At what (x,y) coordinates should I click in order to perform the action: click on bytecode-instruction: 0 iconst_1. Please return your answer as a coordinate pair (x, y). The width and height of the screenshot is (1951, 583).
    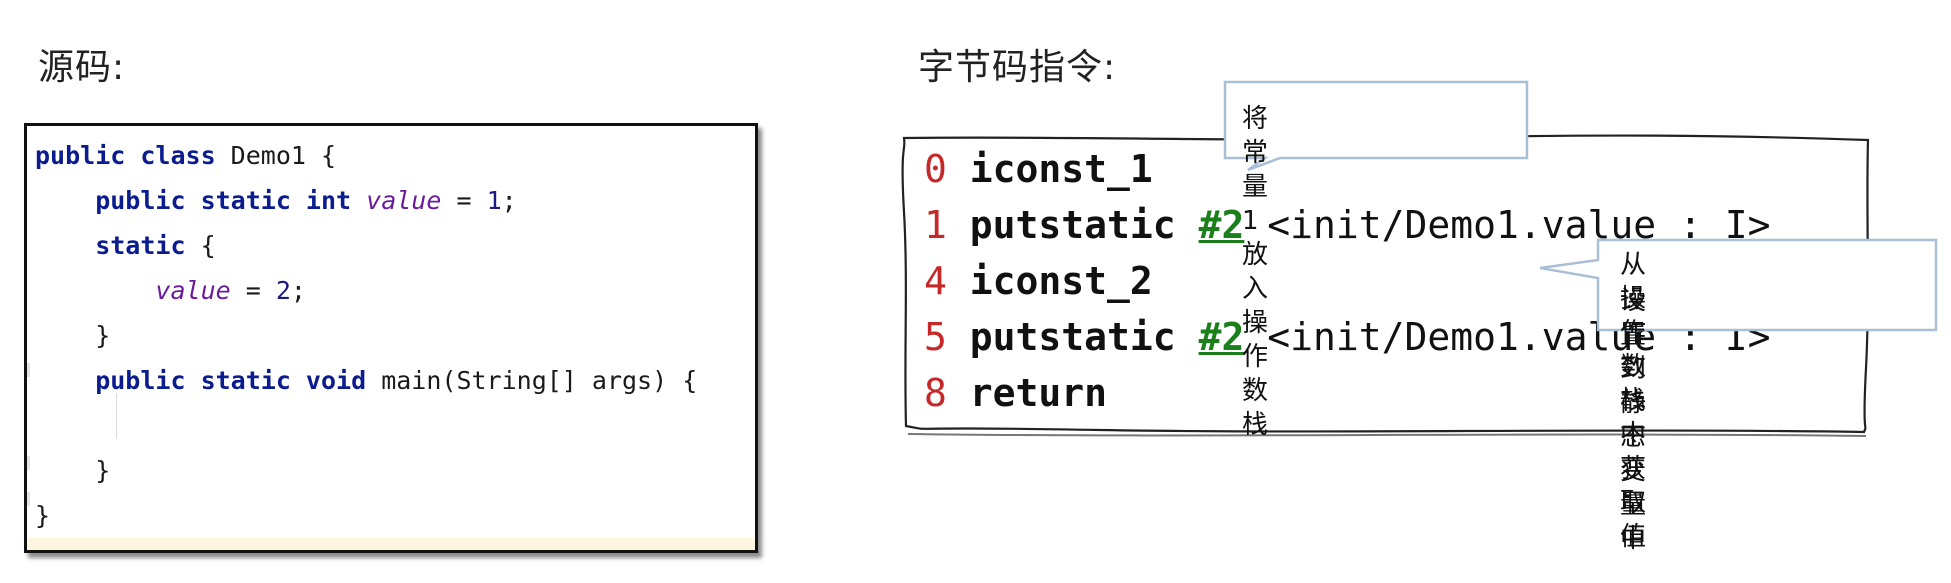
    Looking at the image, I should click on (1038, 169).